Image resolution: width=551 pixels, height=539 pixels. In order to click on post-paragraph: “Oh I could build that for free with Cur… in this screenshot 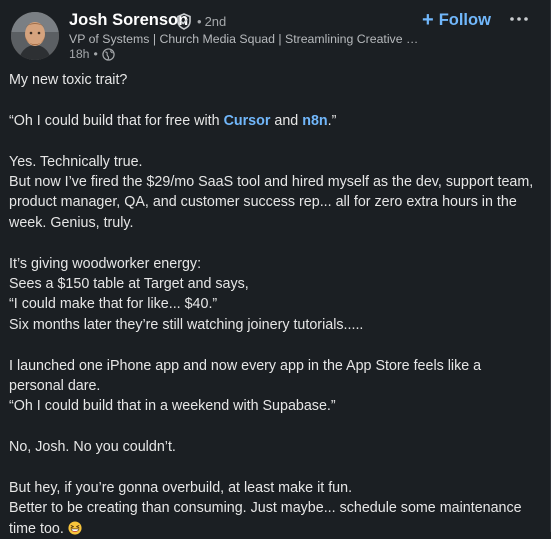, I will do `click(274, 121)`.